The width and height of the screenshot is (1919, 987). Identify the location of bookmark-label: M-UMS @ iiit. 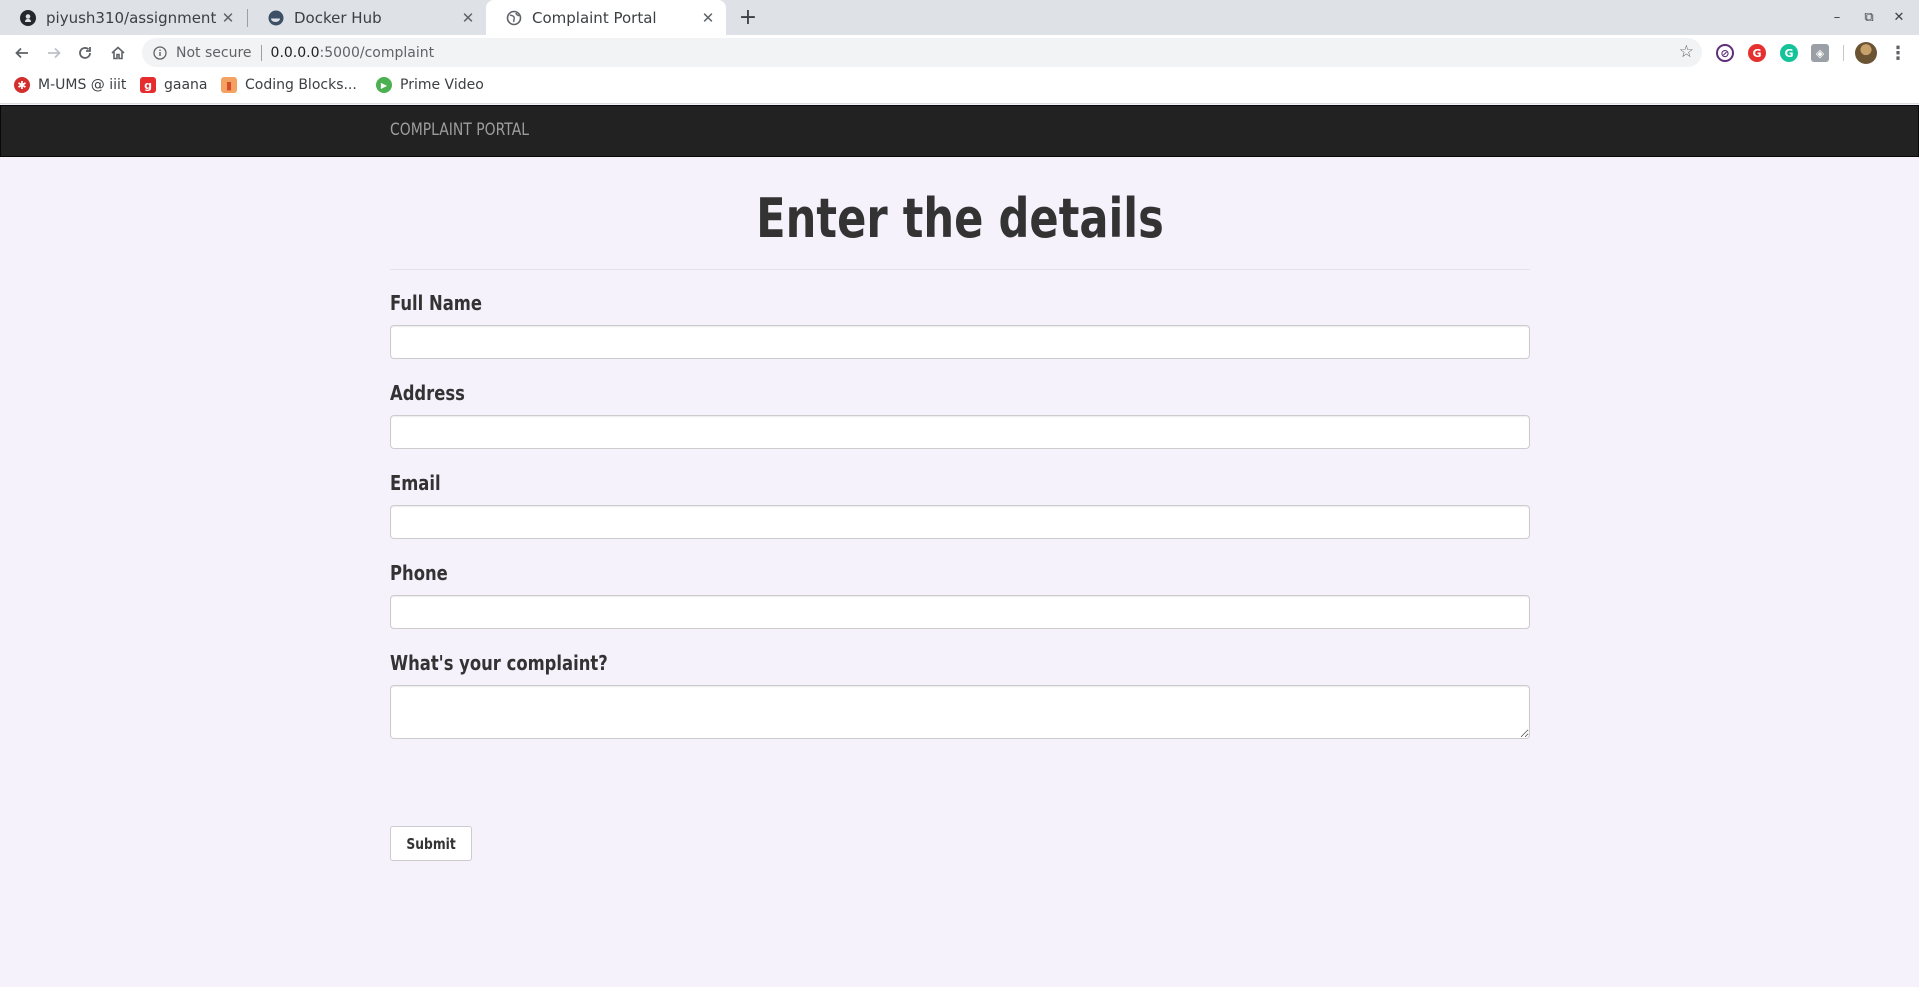
(82, 85).